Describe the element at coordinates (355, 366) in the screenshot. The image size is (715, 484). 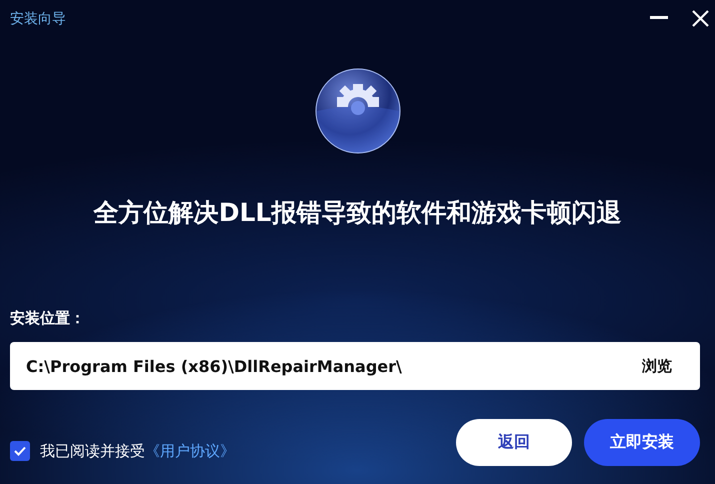
I see `install-path-field: C:\Program Files (x86)\DllRepairManager\ 浏览` at that location.